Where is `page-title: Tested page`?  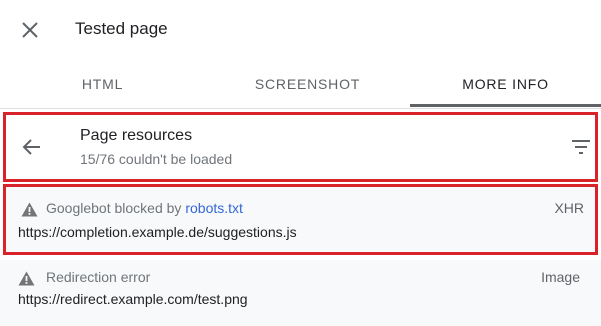 page-title: Tested page is located at coordinates (121, 28).